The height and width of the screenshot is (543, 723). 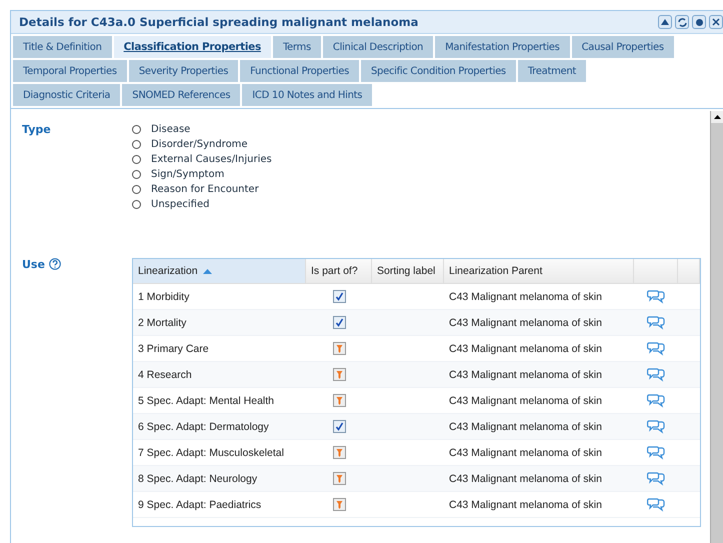 I want to click on table-cell-text: 4 Research, so click(x=165, y=375).